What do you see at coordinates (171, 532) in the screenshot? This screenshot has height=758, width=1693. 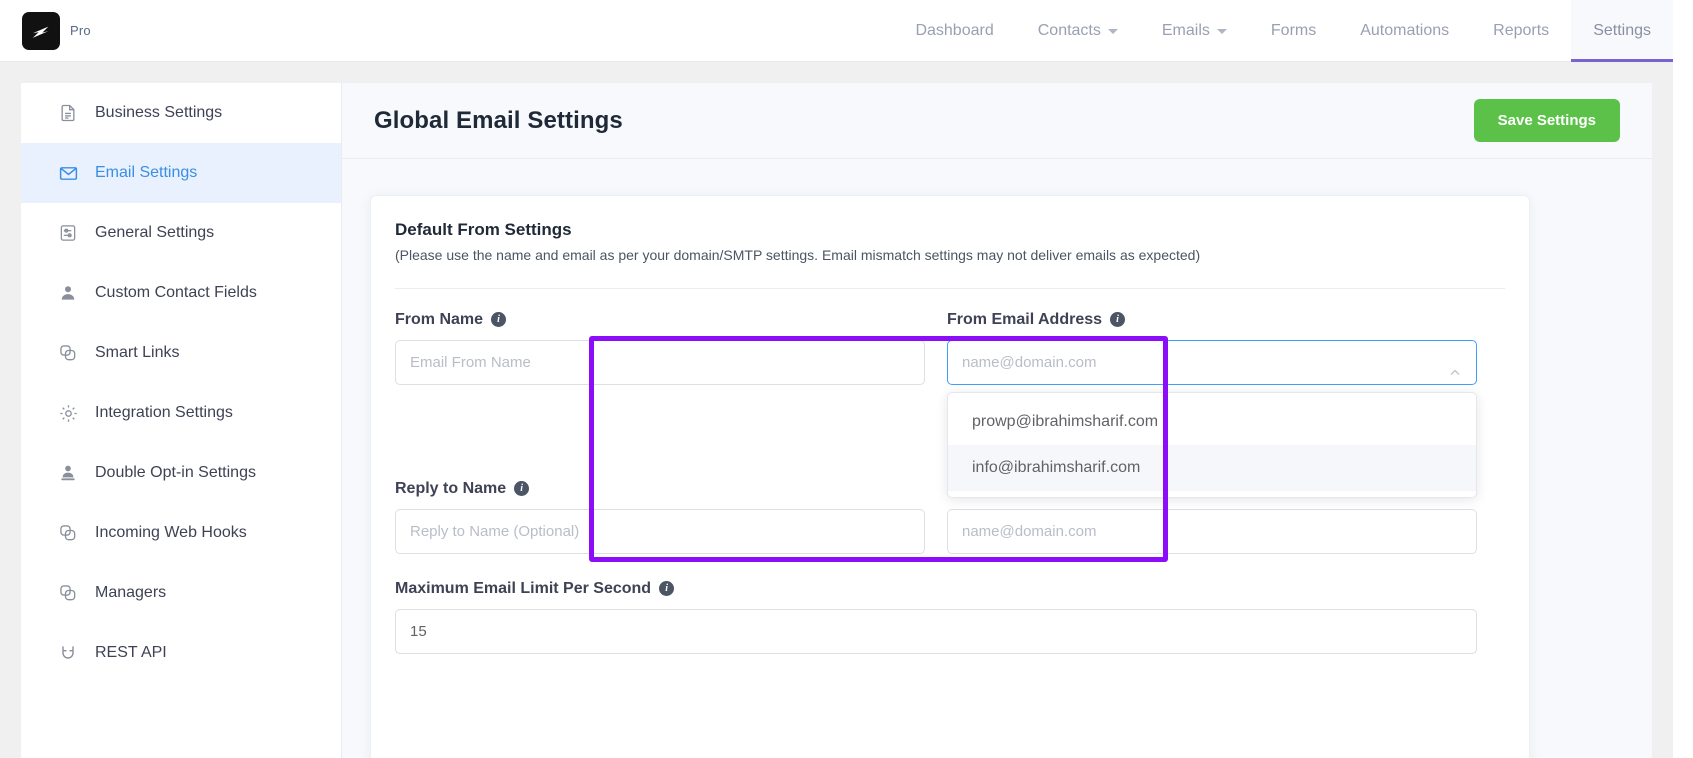 I see `sidebar-item-label: Incoming Web Hooks` at bounding box center [171, 532].